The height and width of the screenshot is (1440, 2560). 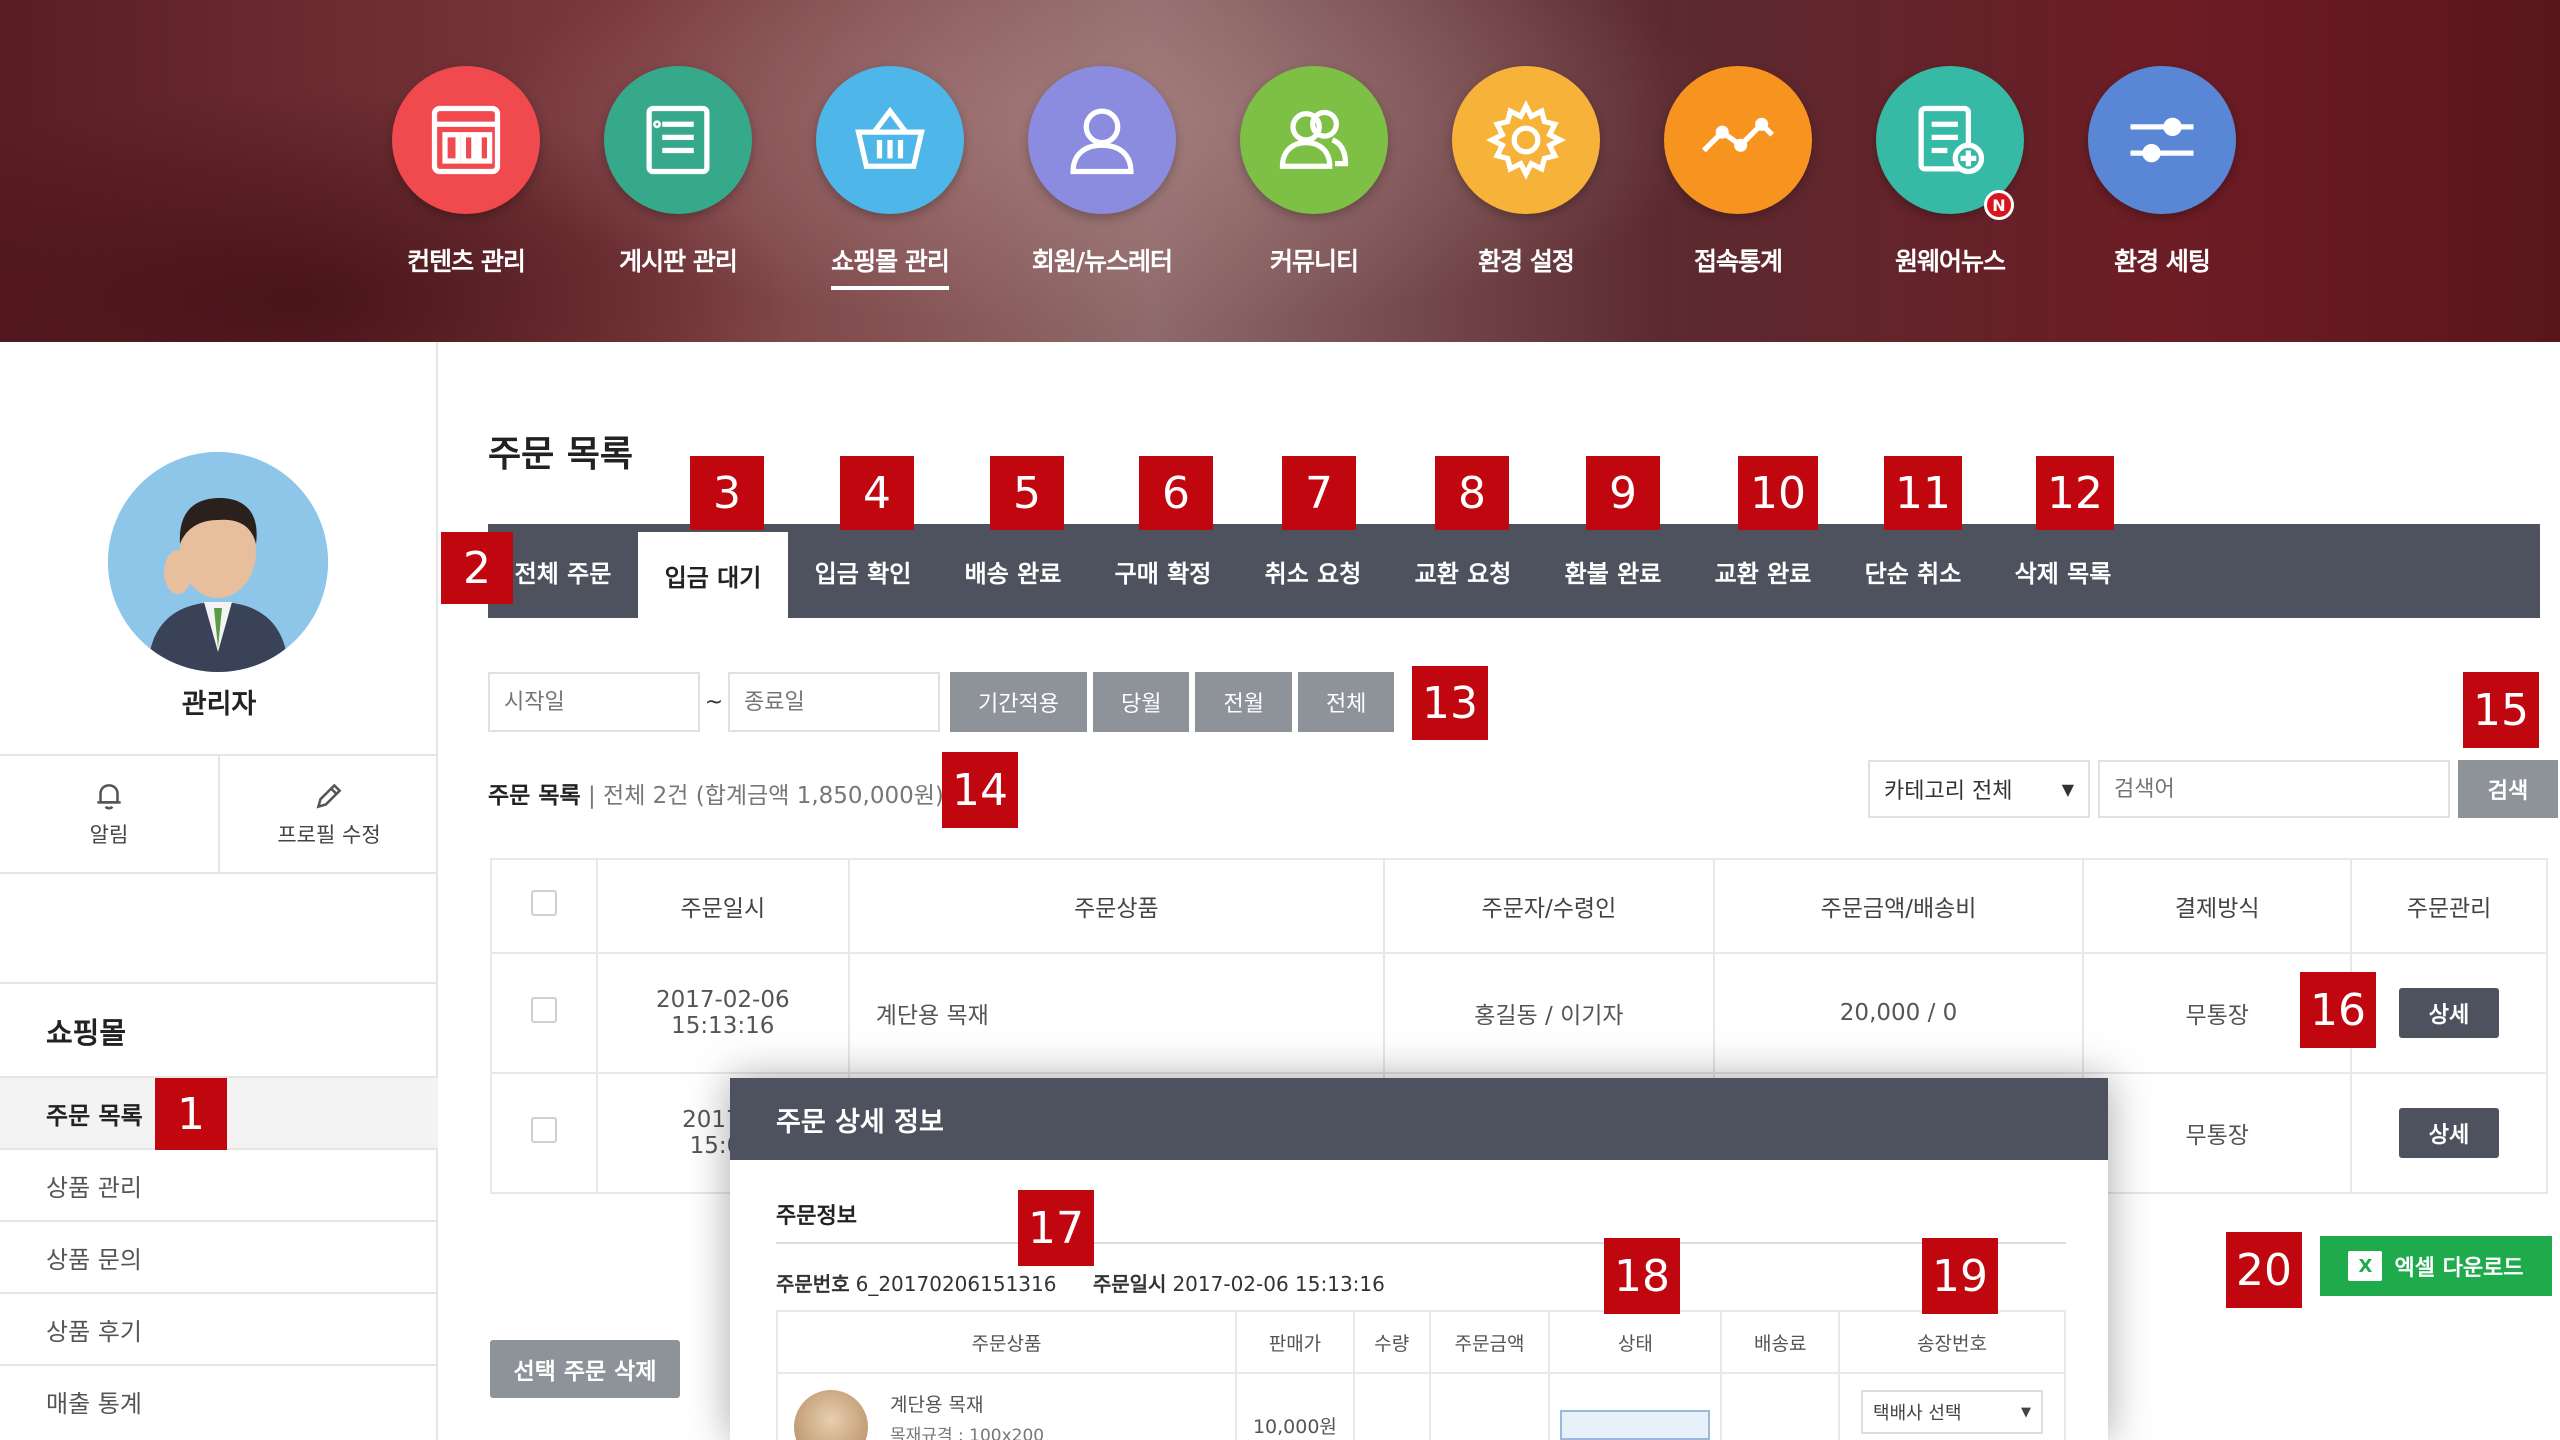 What do you see at coordinates (1006, 1342) in the screenshot?
I see `column-header: 주문상품` at bounding box center [1006, 1342].